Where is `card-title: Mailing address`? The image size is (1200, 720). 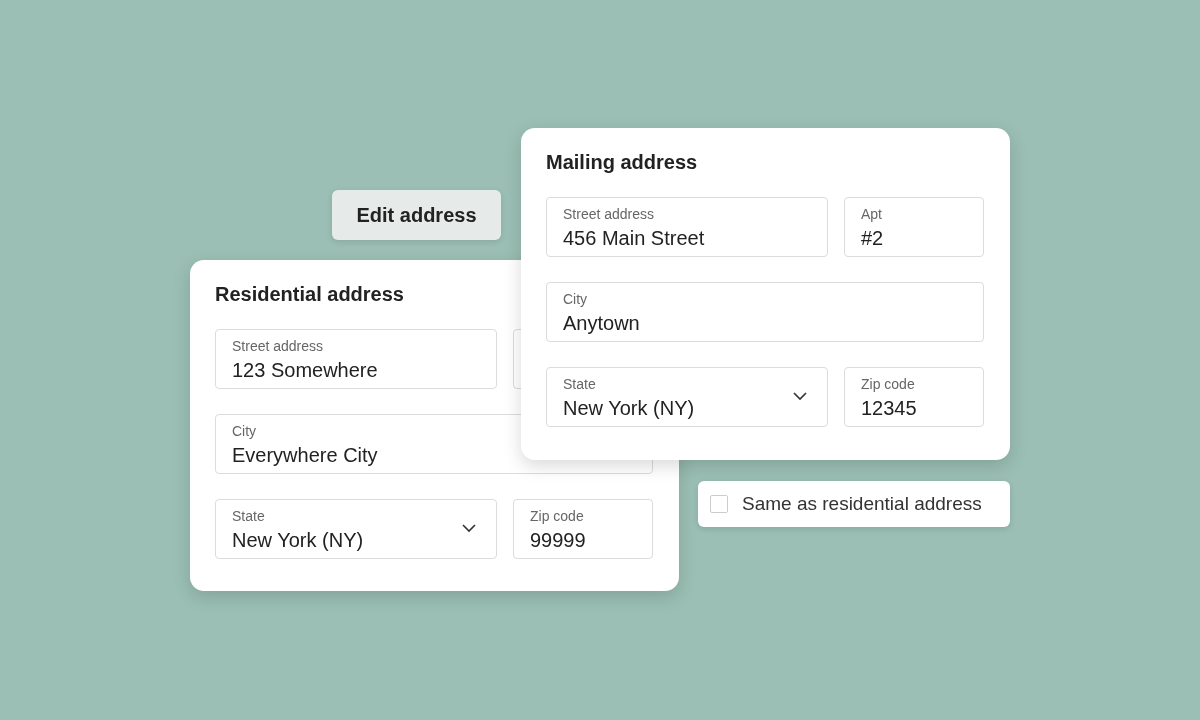
card-title: Mailing address is located at coordinates (622, 162).